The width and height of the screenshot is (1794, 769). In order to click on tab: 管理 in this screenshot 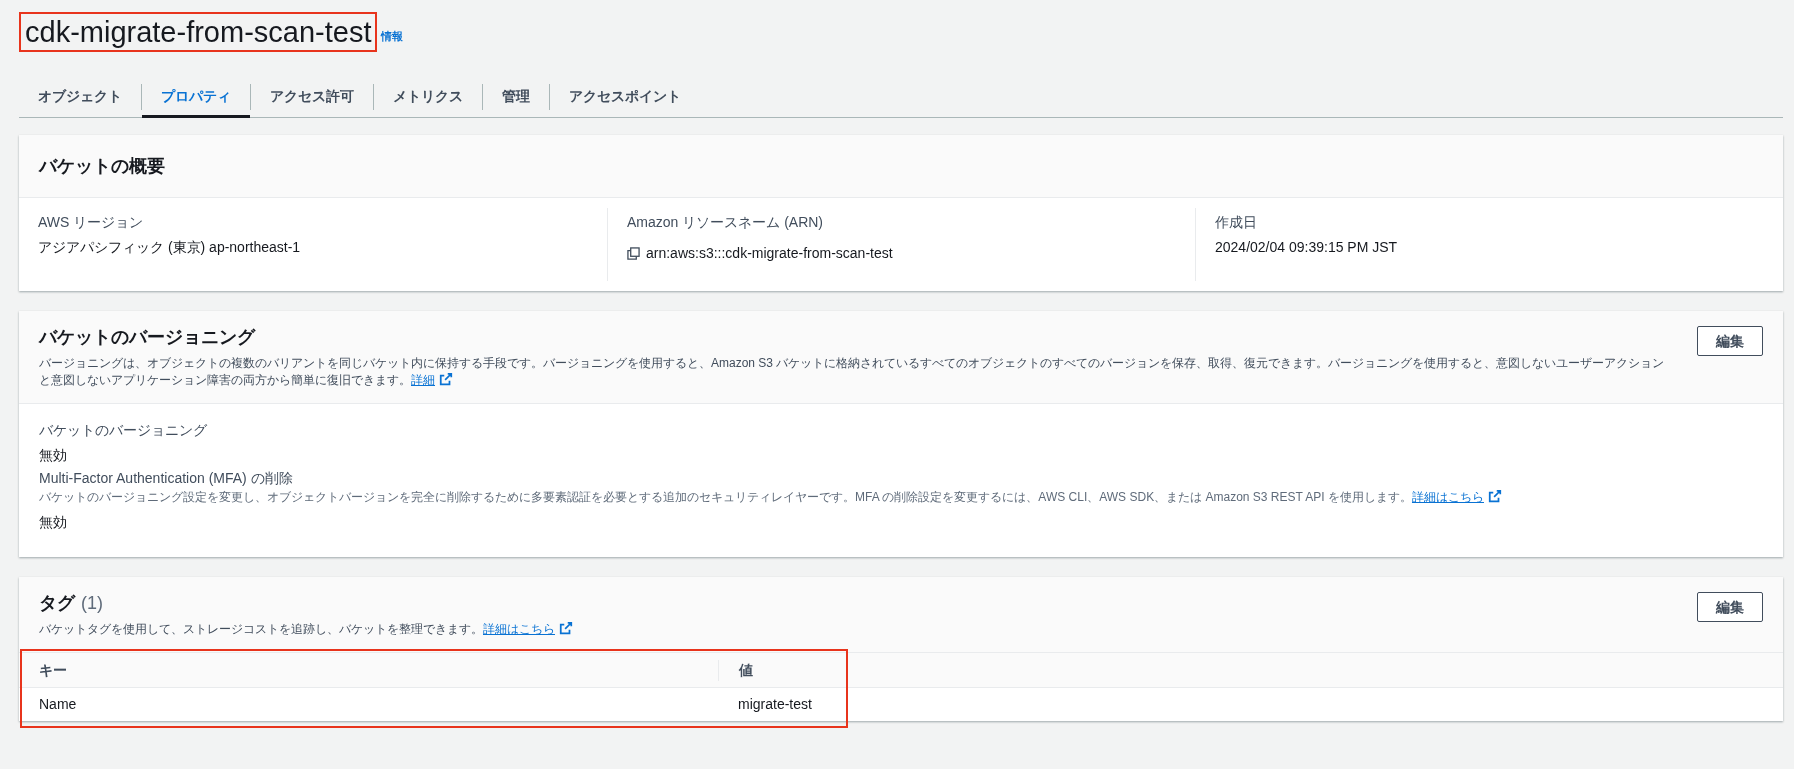, I will do `click(516, 96)`.